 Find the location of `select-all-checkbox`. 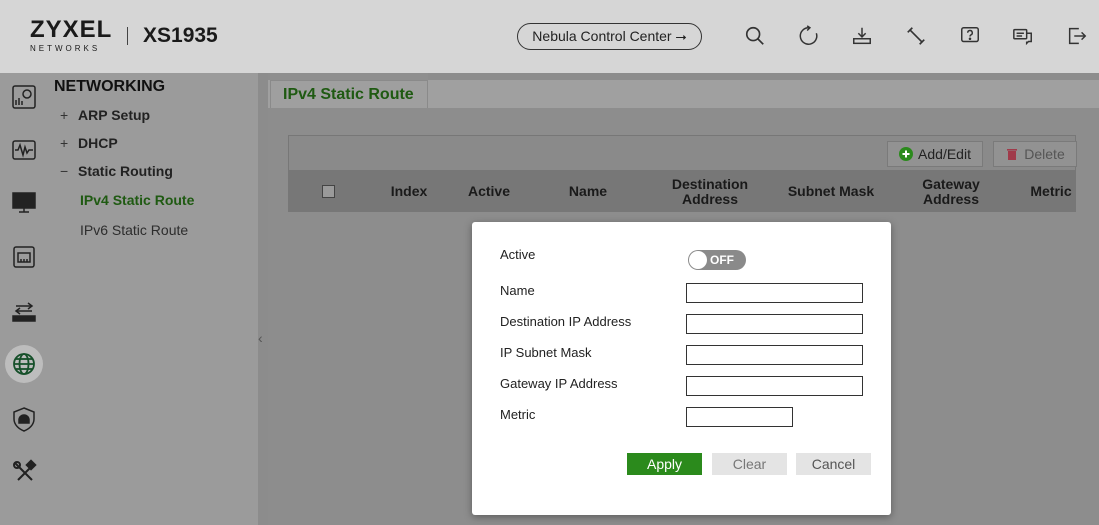

select-all-checkbox is located at coordinates (328, 191).